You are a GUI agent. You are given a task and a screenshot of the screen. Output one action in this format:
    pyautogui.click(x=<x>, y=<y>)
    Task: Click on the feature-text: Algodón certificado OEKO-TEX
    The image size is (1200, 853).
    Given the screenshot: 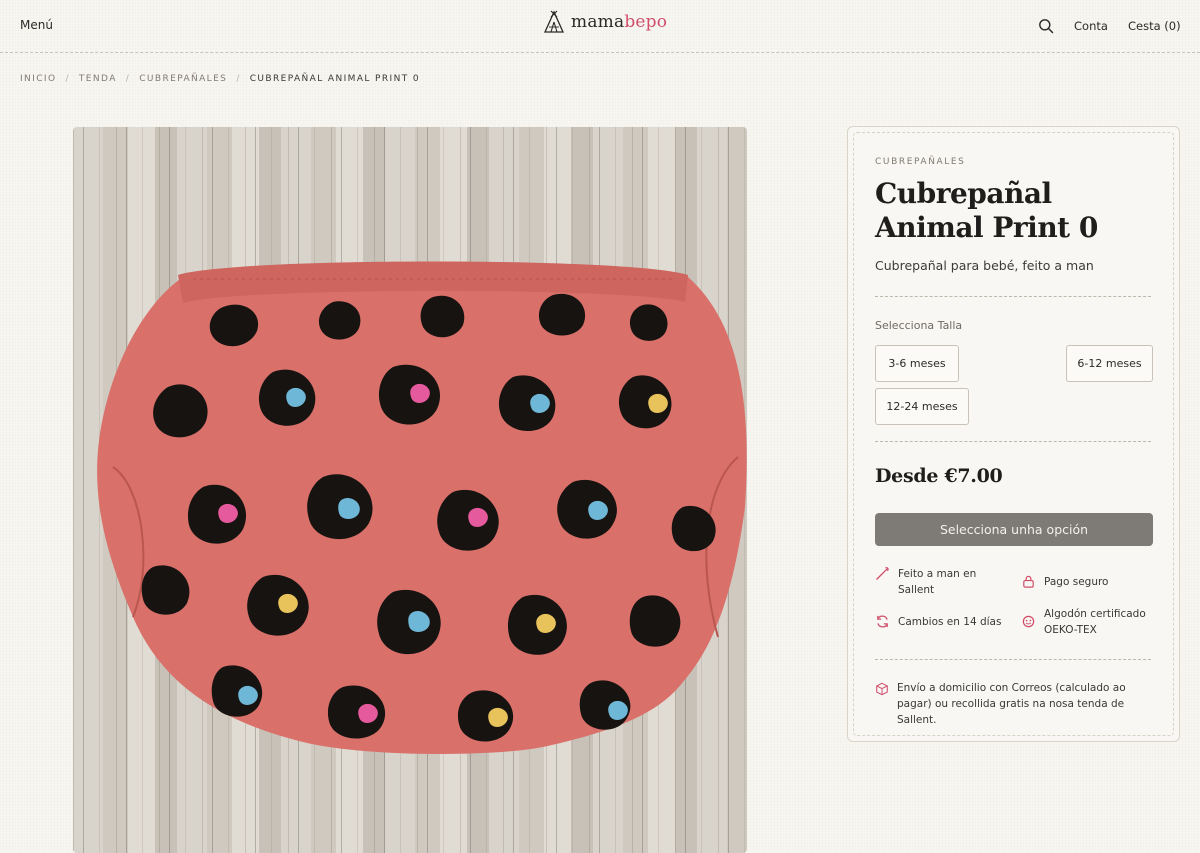 What is the action you would take?
    pyautogui.click(x=1095, y=622)
    